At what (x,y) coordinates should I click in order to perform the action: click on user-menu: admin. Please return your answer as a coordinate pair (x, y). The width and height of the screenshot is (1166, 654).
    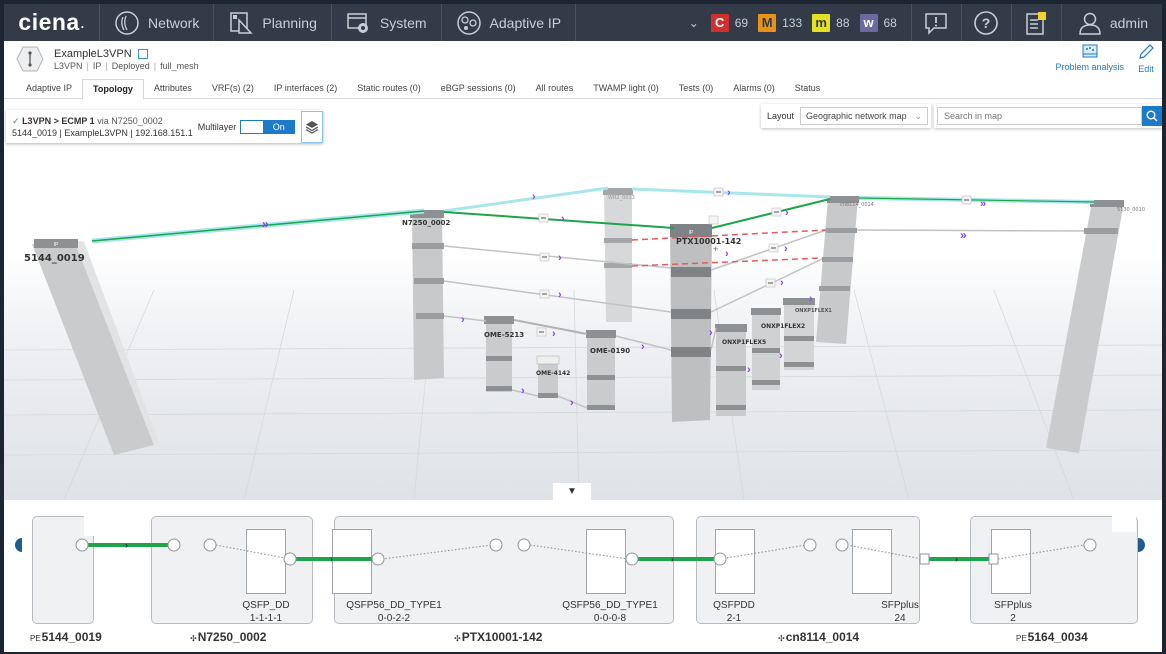
    Looking at the image, I should click on (1111, 22).